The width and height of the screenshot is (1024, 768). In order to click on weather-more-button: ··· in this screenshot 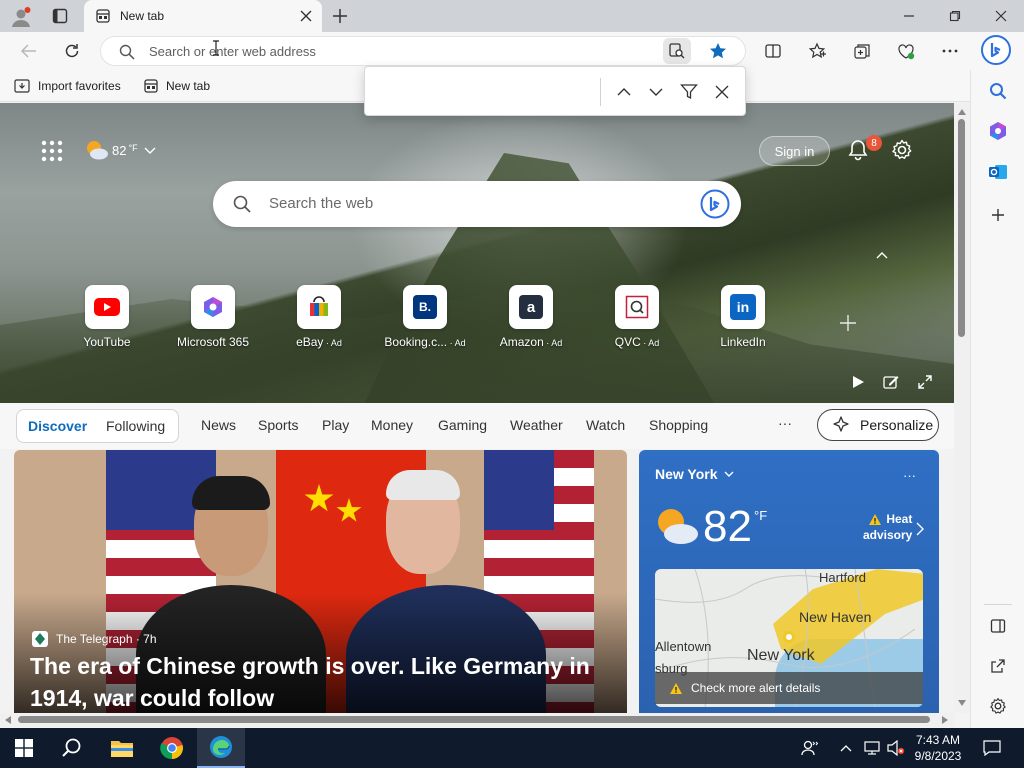, I will do `click(909, 475)`.